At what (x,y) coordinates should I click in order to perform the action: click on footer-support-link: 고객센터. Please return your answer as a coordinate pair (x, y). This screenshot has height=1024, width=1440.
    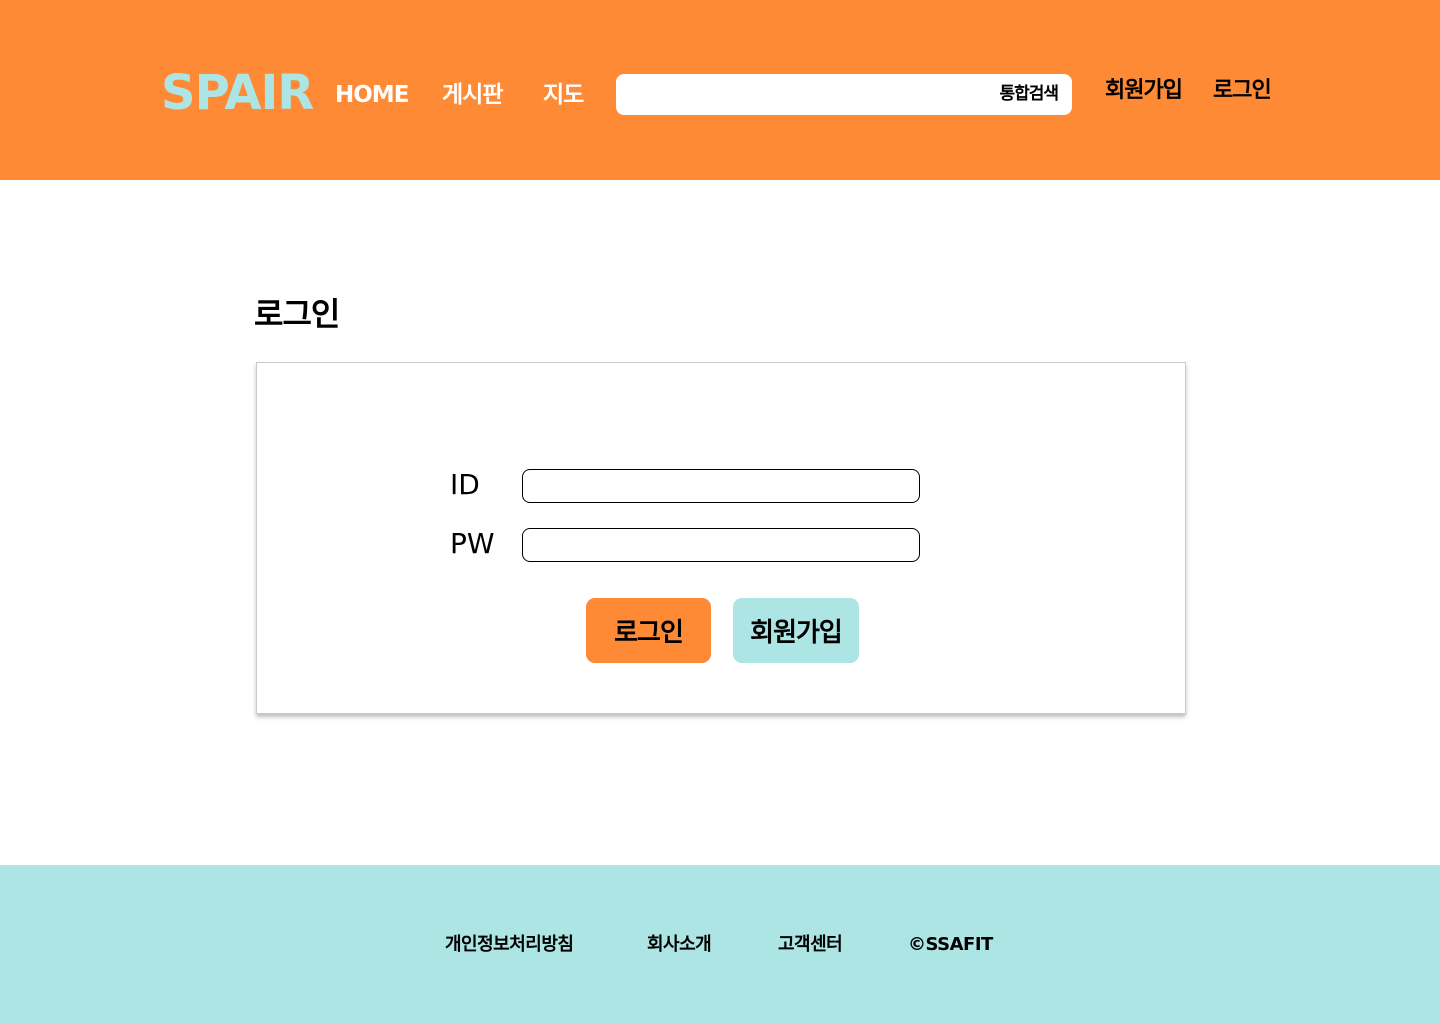
    Looking at the image, I should click on (810, 945).